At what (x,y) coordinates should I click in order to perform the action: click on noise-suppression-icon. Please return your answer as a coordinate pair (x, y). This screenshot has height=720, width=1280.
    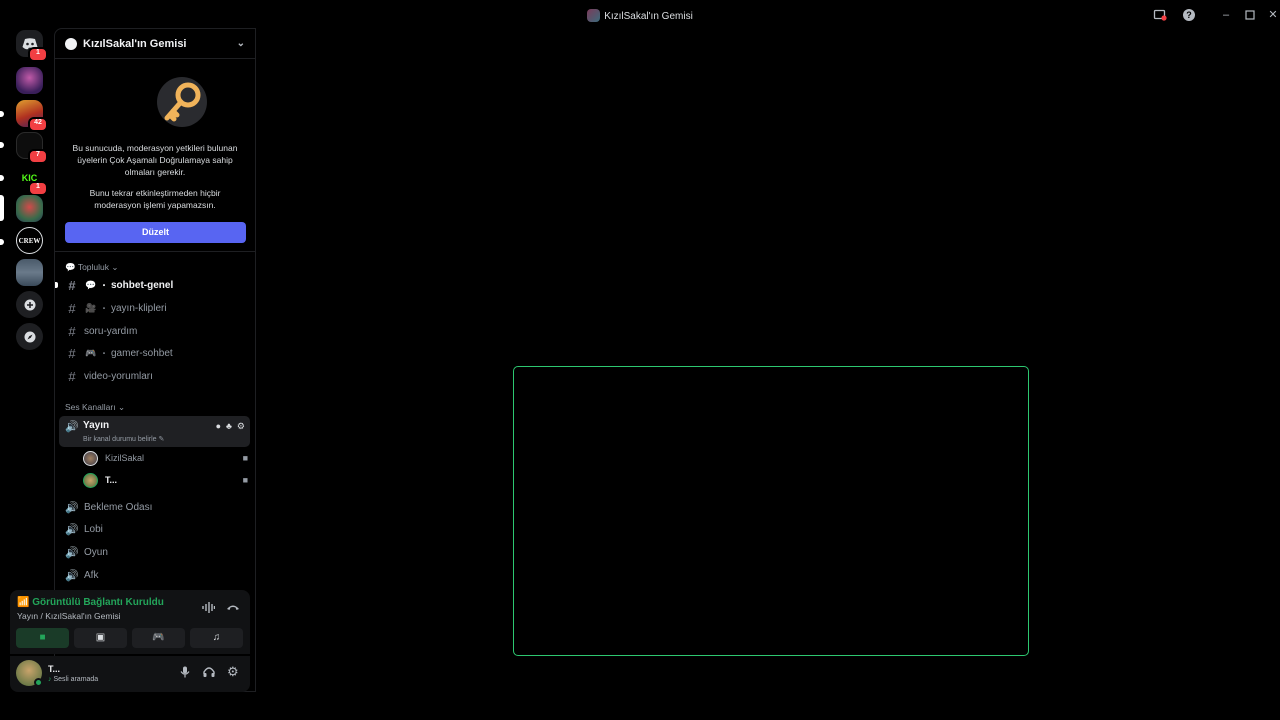
    Looking at the image, I should click on (209, 609).